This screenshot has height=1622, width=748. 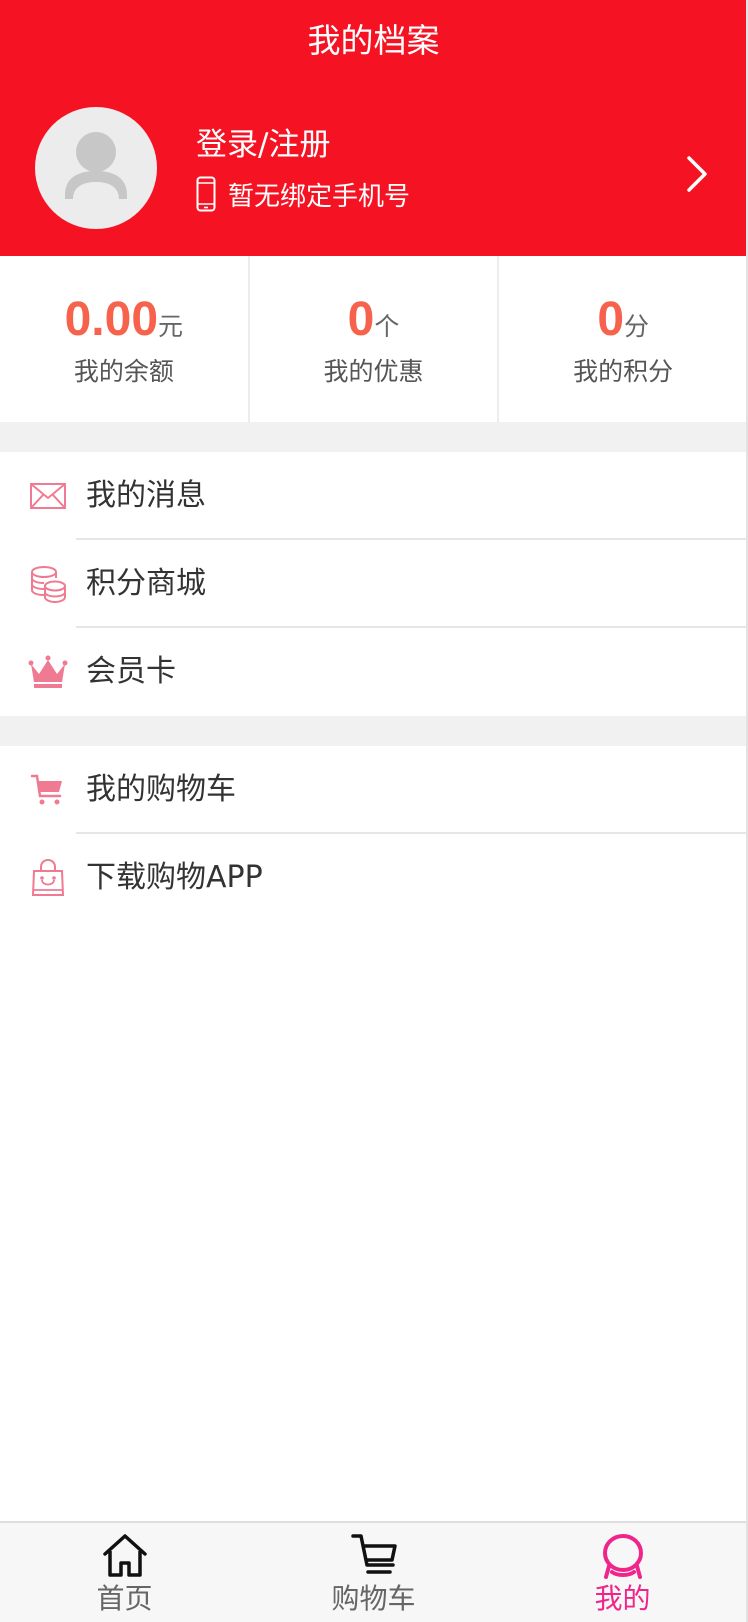 What do you see at coordinates (319, 196) in the screenshot?
I see `phone-status-text: 暂无绑定手机号` at bounding box center [319, 196].